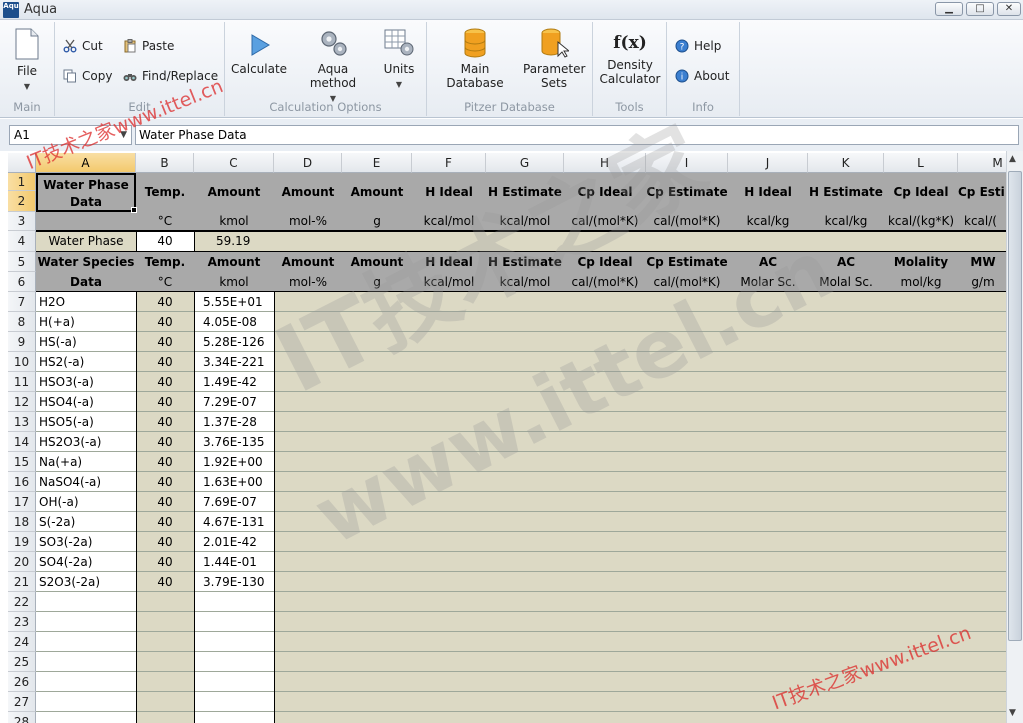  I want to click on row-header-21: 21, so click(22, 582).